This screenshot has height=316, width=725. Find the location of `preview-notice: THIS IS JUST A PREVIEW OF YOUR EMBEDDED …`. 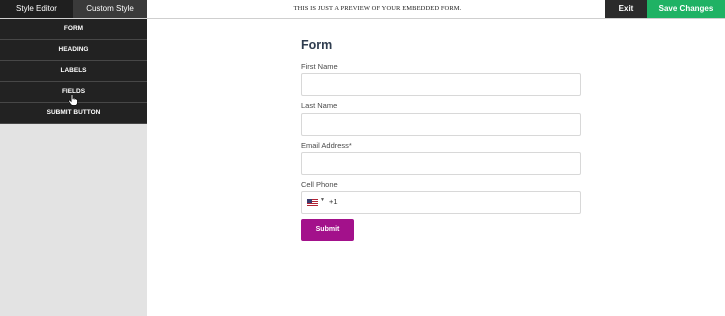

preview-notice: THIS IS JUST A PREVIEW OF YOUR EMBEDDED … is located at coordinates (377, 8).